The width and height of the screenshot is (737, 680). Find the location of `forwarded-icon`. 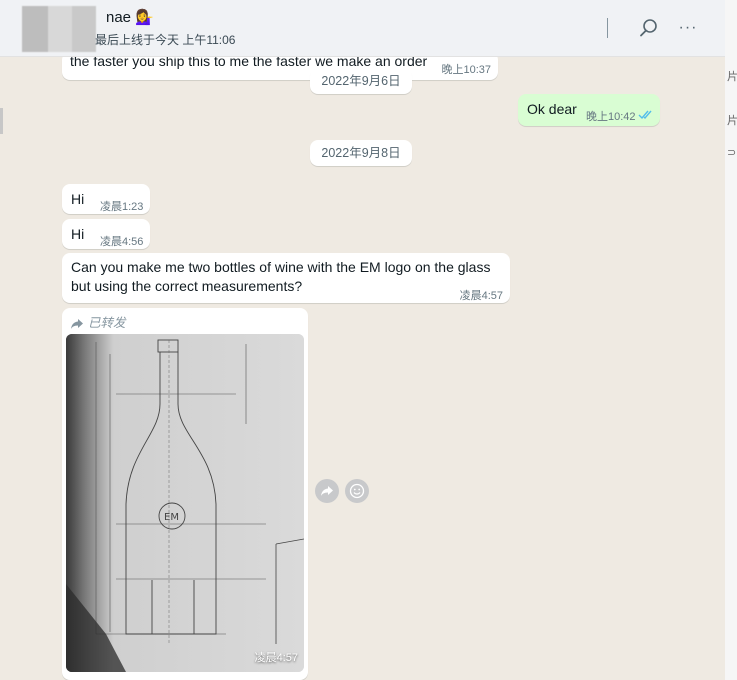

forwarded-icon is located at coordinates (77, 323).